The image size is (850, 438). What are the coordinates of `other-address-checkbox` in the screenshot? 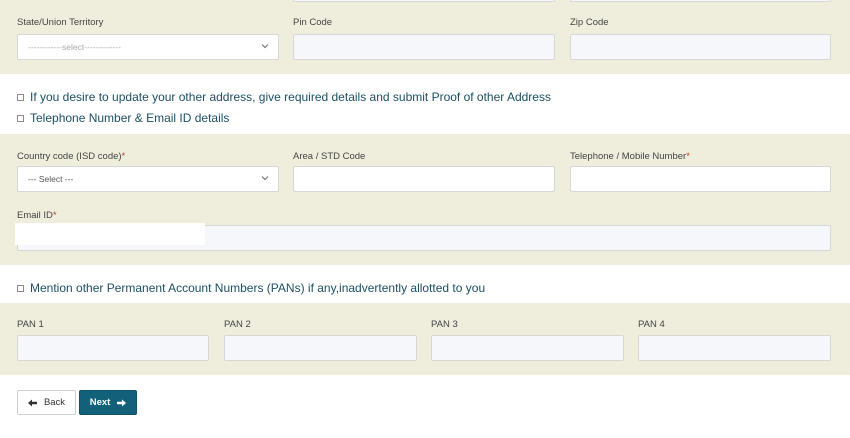 It's located at (20, 97).